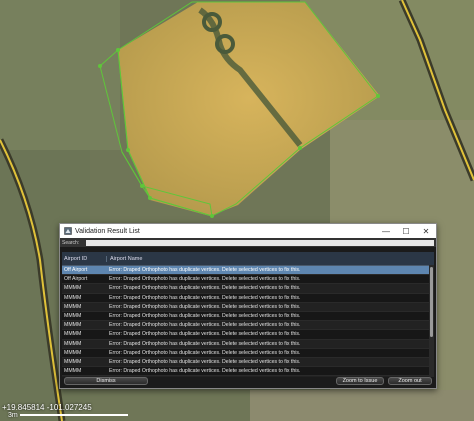  What do you see at coordinates (431, 302) in the screenshot?
I see `scrollbar-thumb` at bounding box center [431, 302].